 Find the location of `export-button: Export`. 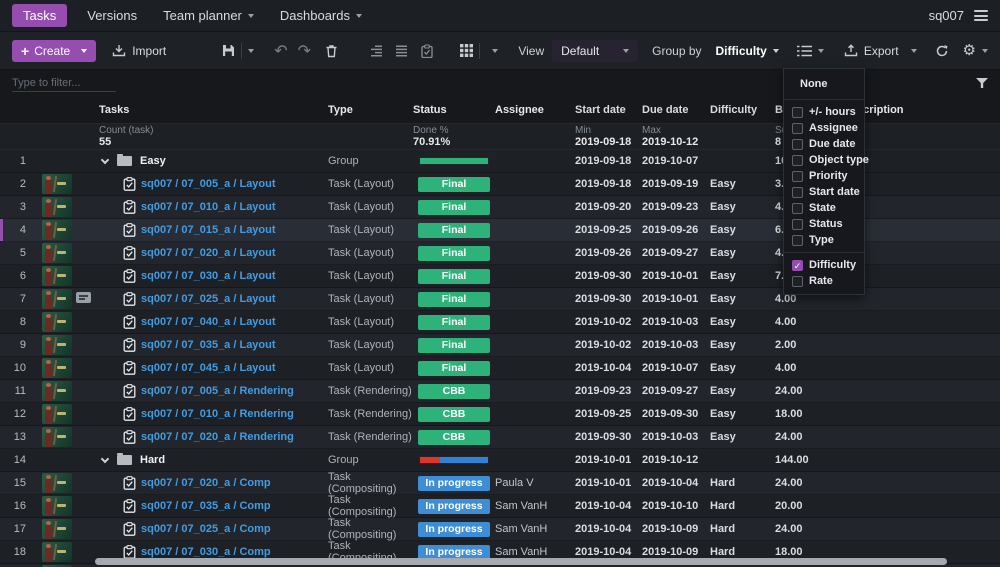

export-button: Export is located at coordinates (880, 51).